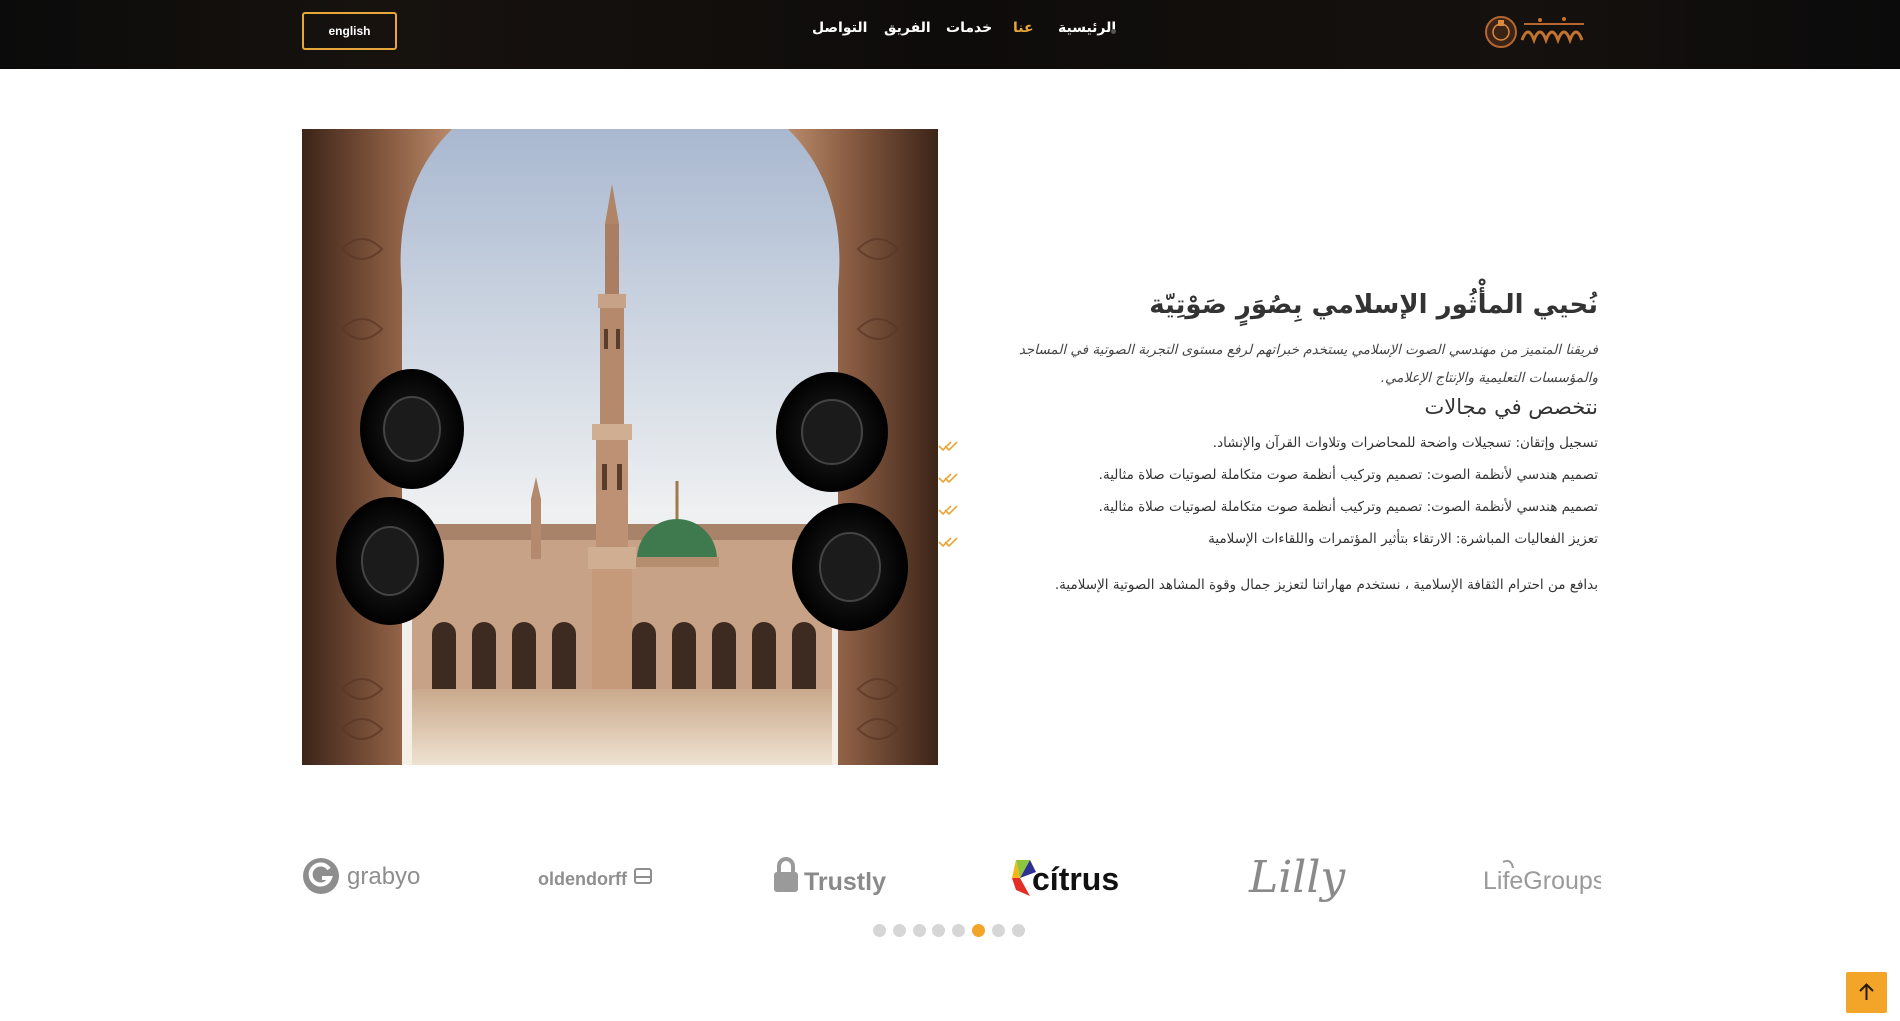 This screenshot has width=1900, height=1021. Describe the element at coordinates (978, 930) in the screenshot. I see `carousel-dot-active` at that location.